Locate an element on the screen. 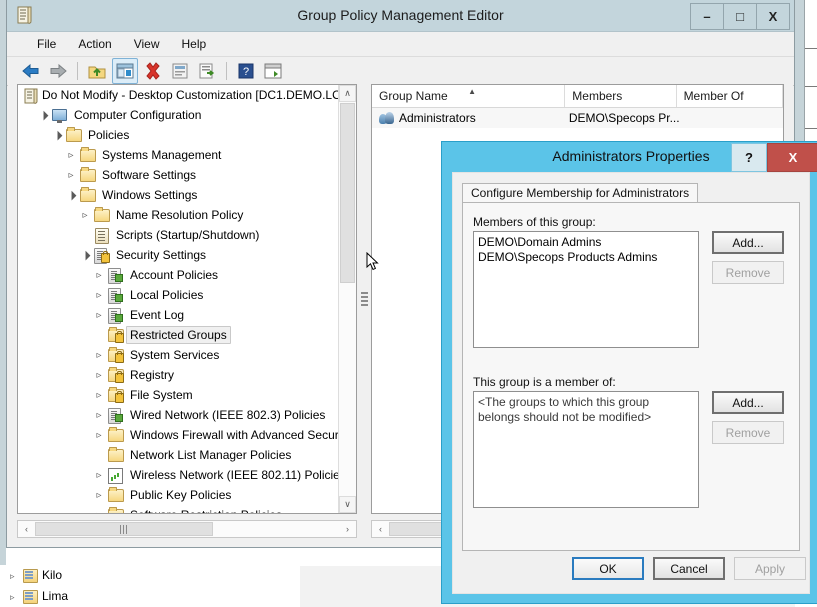 This screenshot has width=817, height=607. delete-icon is located at coordinates (153, 71).